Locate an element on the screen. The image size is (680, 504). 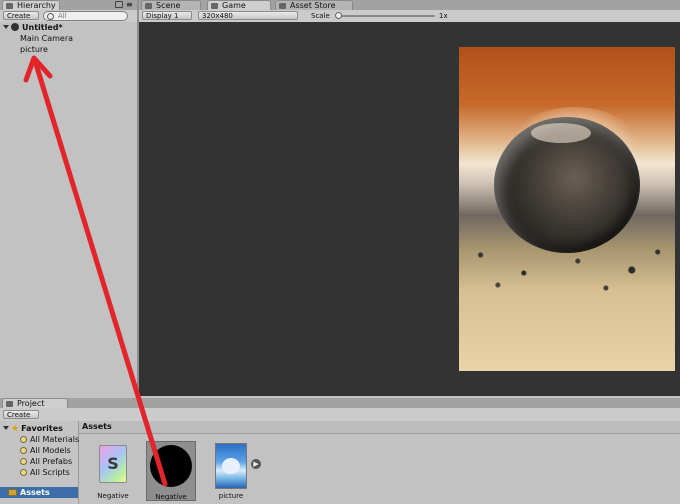
project-icon is located at coordinates (9, 404).